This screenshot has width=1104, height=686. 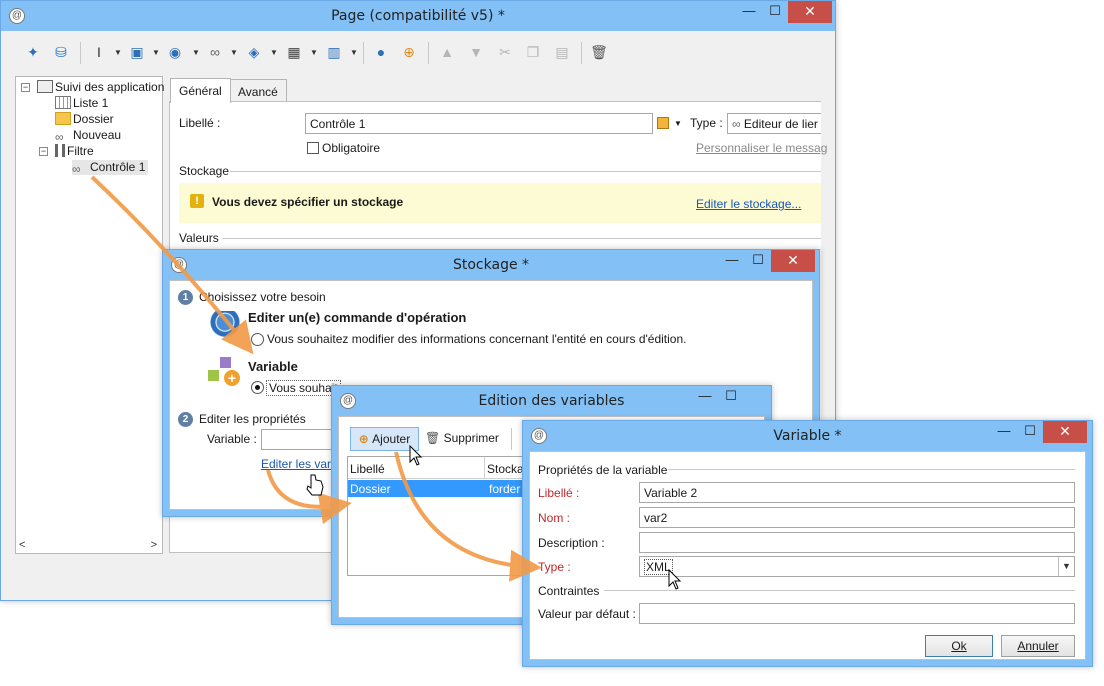 What do you see at coordinates (381, 52) in the screenshot?
I see `user-icon: ●` at bounding box center [381, 52].